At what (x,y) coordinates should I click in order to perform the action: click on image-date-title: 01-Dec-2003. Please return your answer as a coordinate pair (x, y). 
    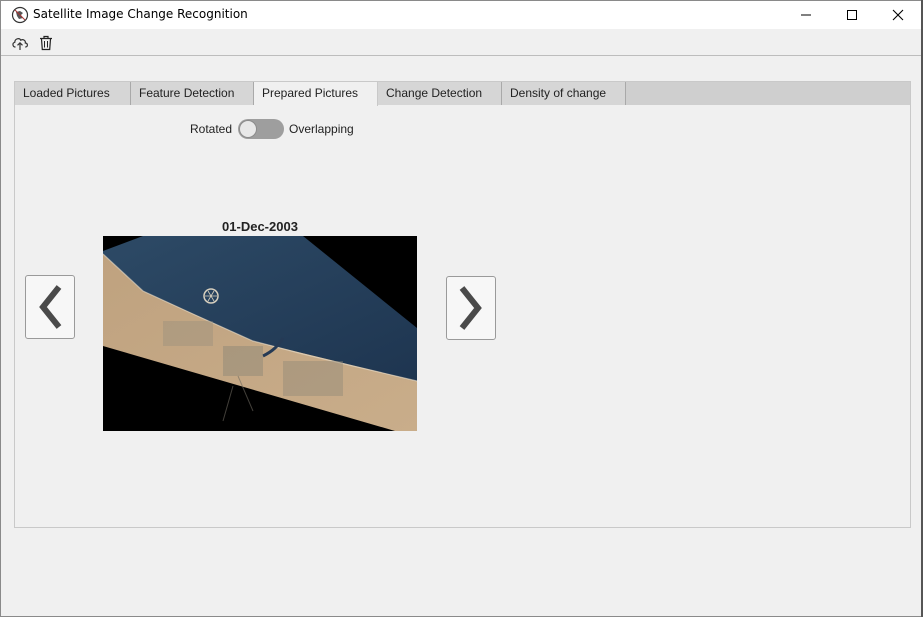
    Looking at the image, I should click on (260, 226).